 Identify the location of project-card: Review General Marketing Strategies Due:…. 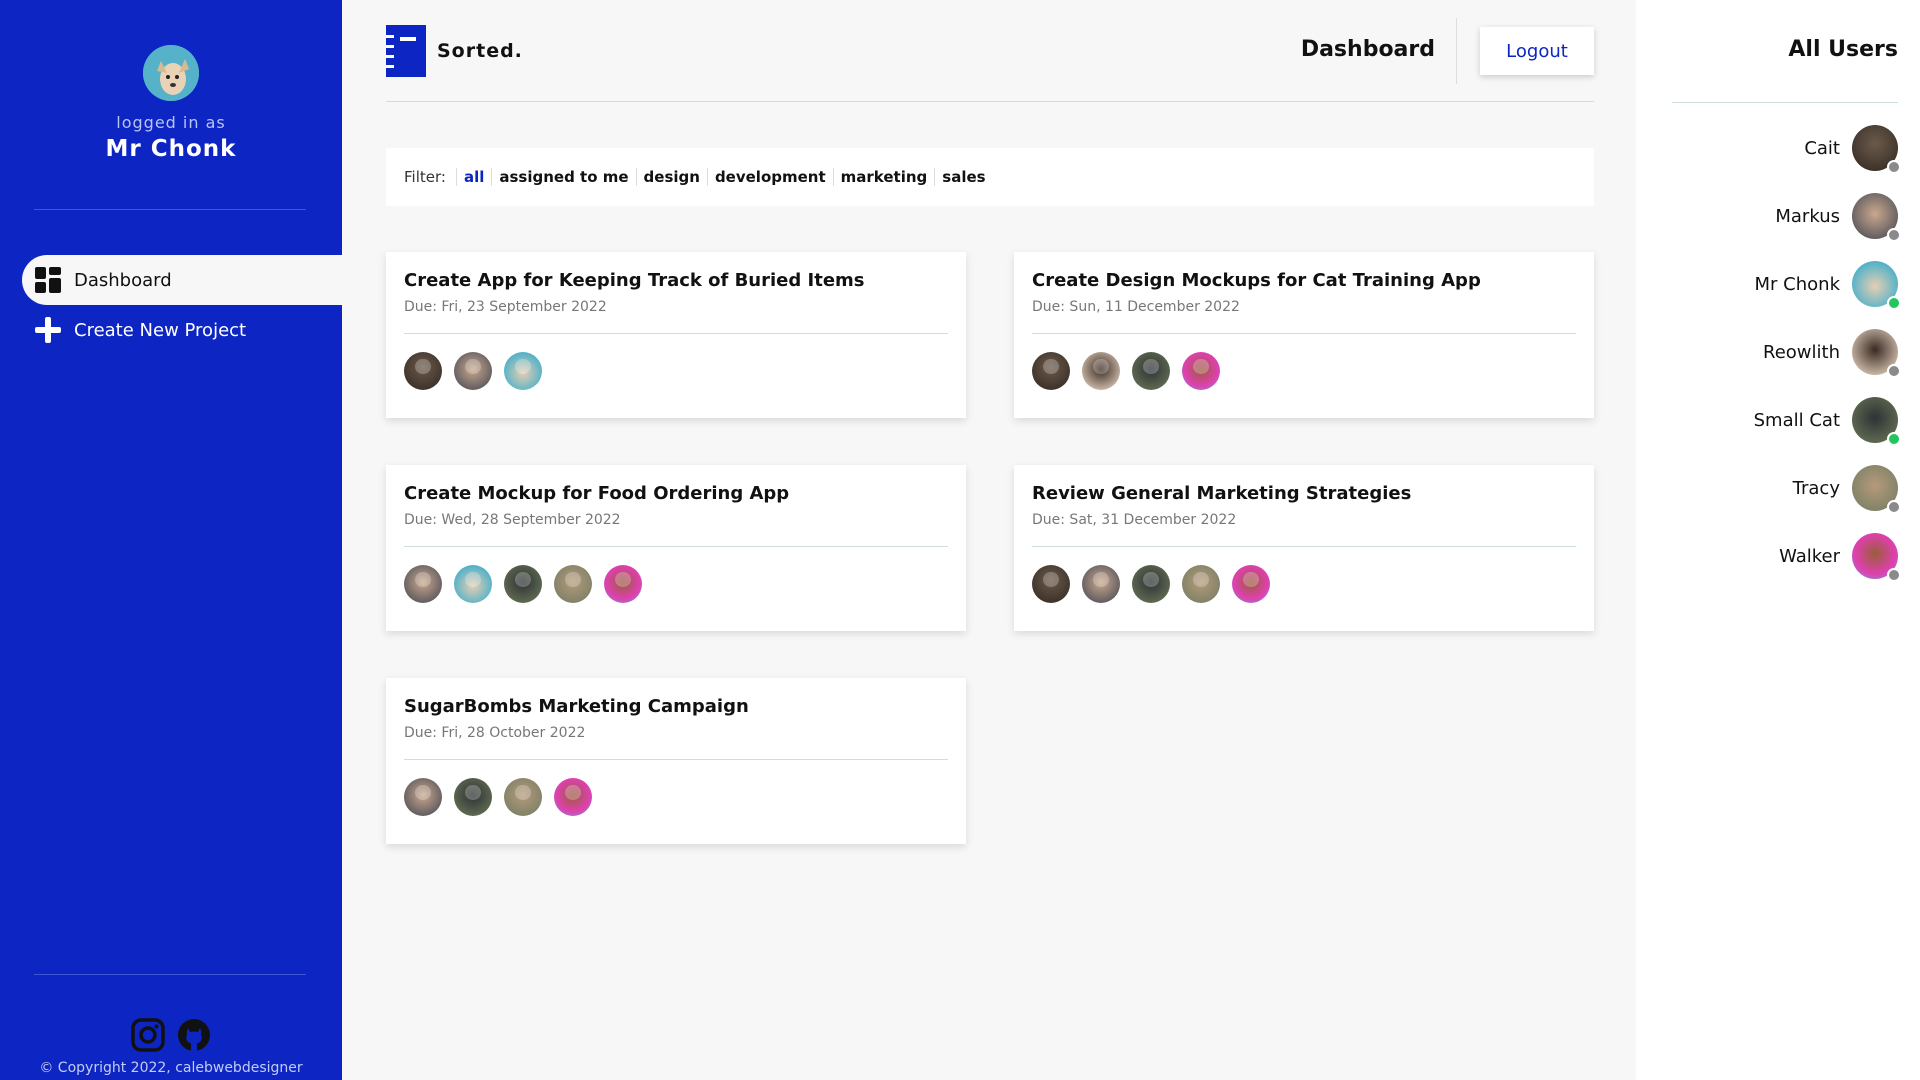
(1304, 548).